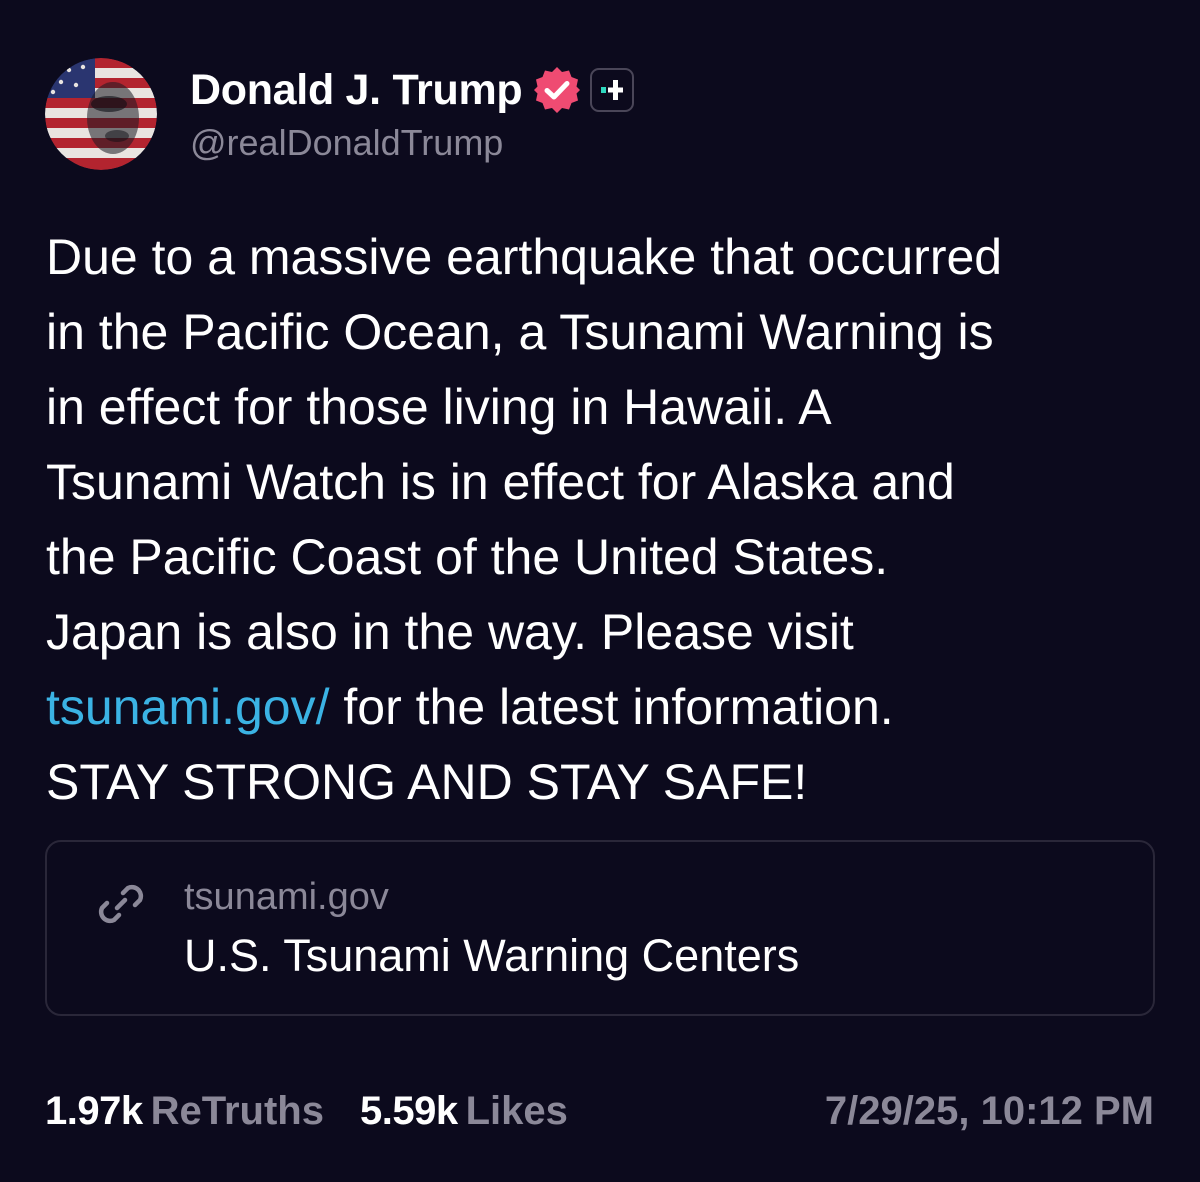 The image size is (1200, 1182). I want to click on retruths-count: 1.97k, so click(94, 1110).